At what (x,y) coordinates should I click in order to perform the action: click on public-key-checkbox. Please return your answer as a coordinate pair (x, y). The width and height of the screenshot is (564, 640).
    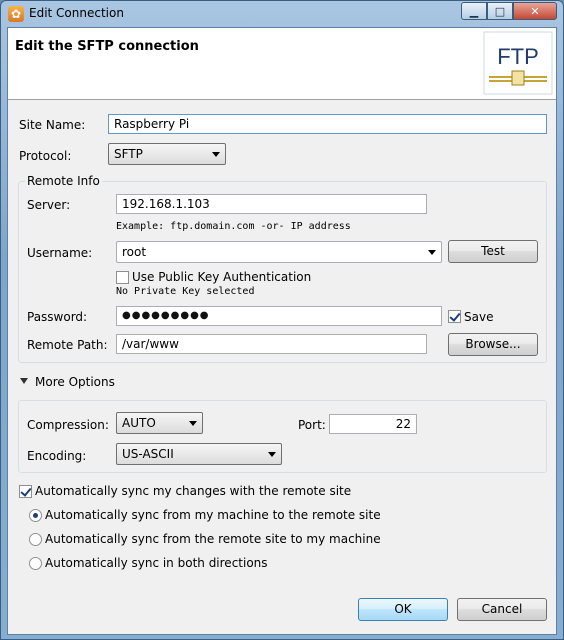
    Looking at the image, I should click on (122, 277).